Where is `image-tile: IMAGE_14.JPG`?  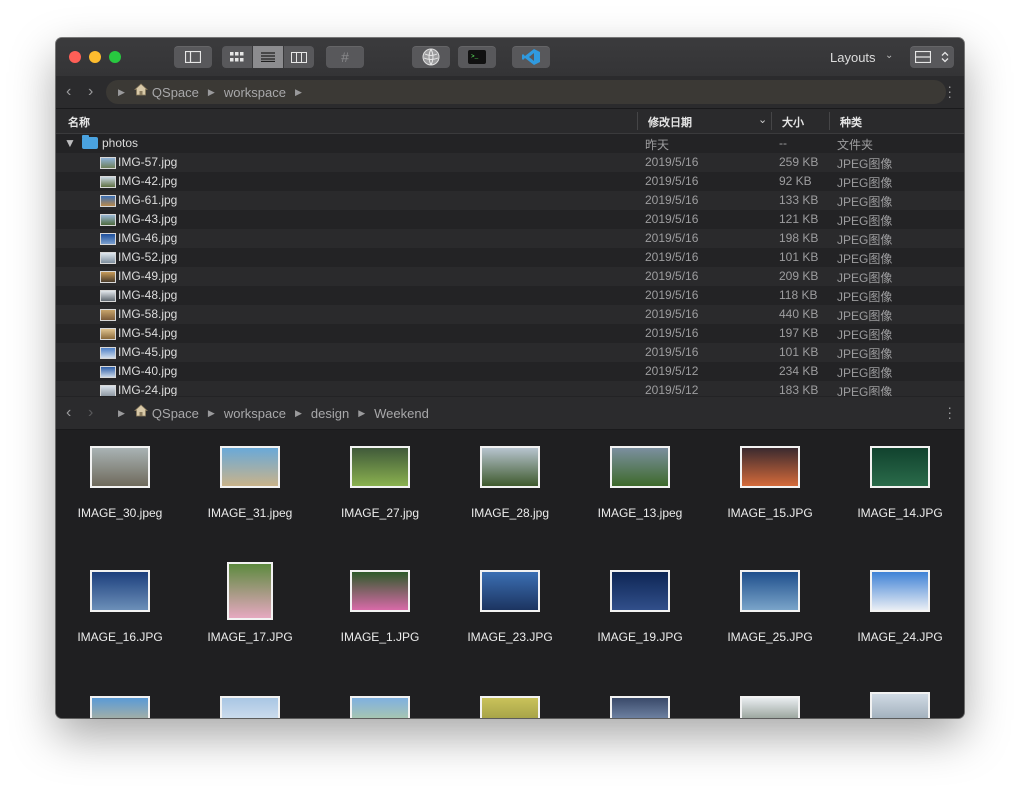
image-tile: IMAGE_14.JPG is located at coordinates (900, 483).